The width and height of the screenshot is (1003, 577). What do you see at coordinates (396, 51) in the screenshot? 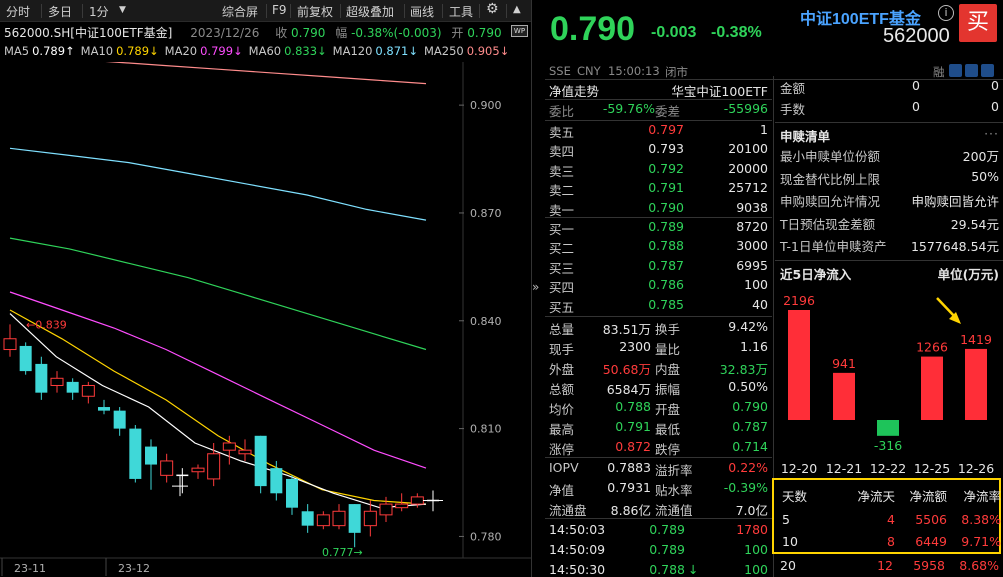
I see `ma-value: 0.871↓` at bounding box center [396, 51].